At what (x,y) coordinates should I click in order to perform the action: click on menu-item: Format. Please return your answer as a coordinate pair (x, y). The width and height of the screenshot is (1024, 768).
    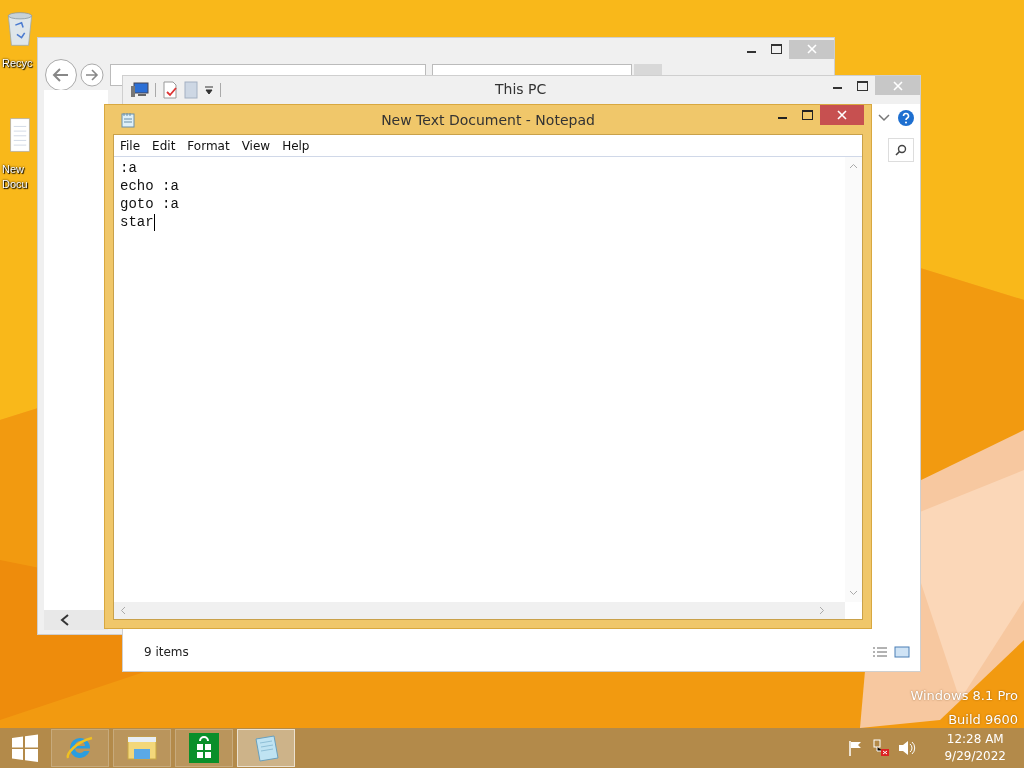
    Looking at the image, I should click on (208, 145).